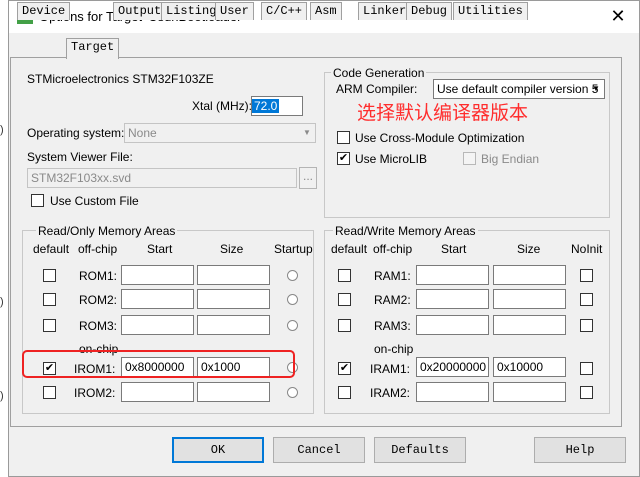  I want to click on cross-module-label: Use Cross-Module Optimization, so click(440, 138).